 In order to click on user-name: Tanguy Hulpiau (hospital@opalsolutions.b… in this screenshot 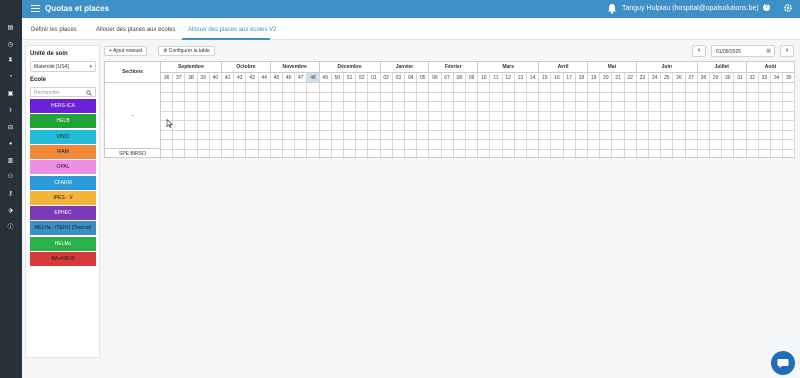, I will do `click(690, 8)`.